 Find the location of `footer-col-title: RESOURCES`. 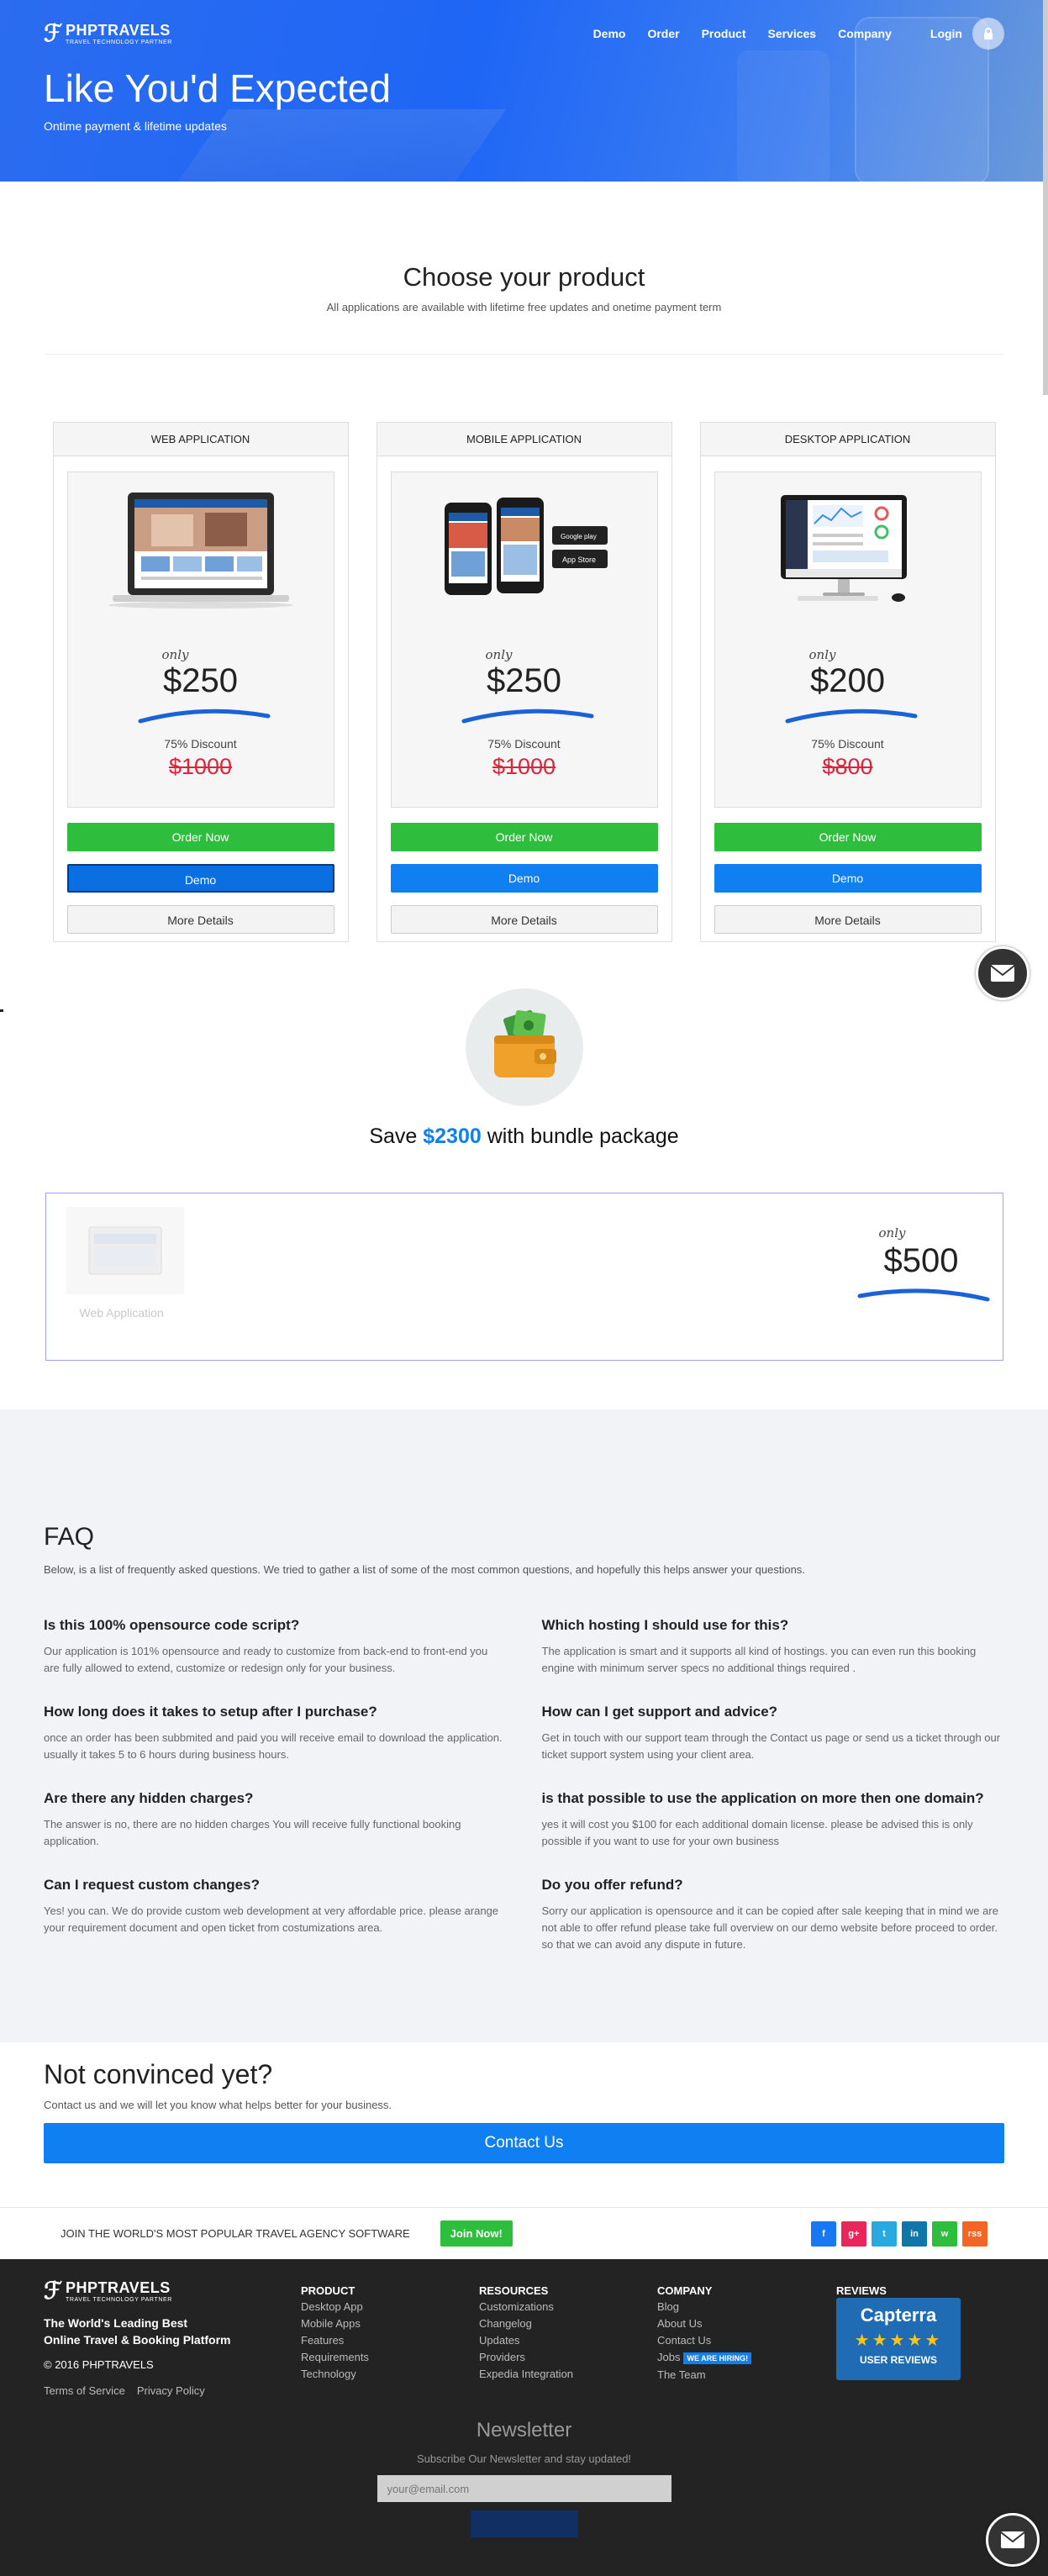

footer-col-title: RESOURCES is located at coordinates (514, 2290).